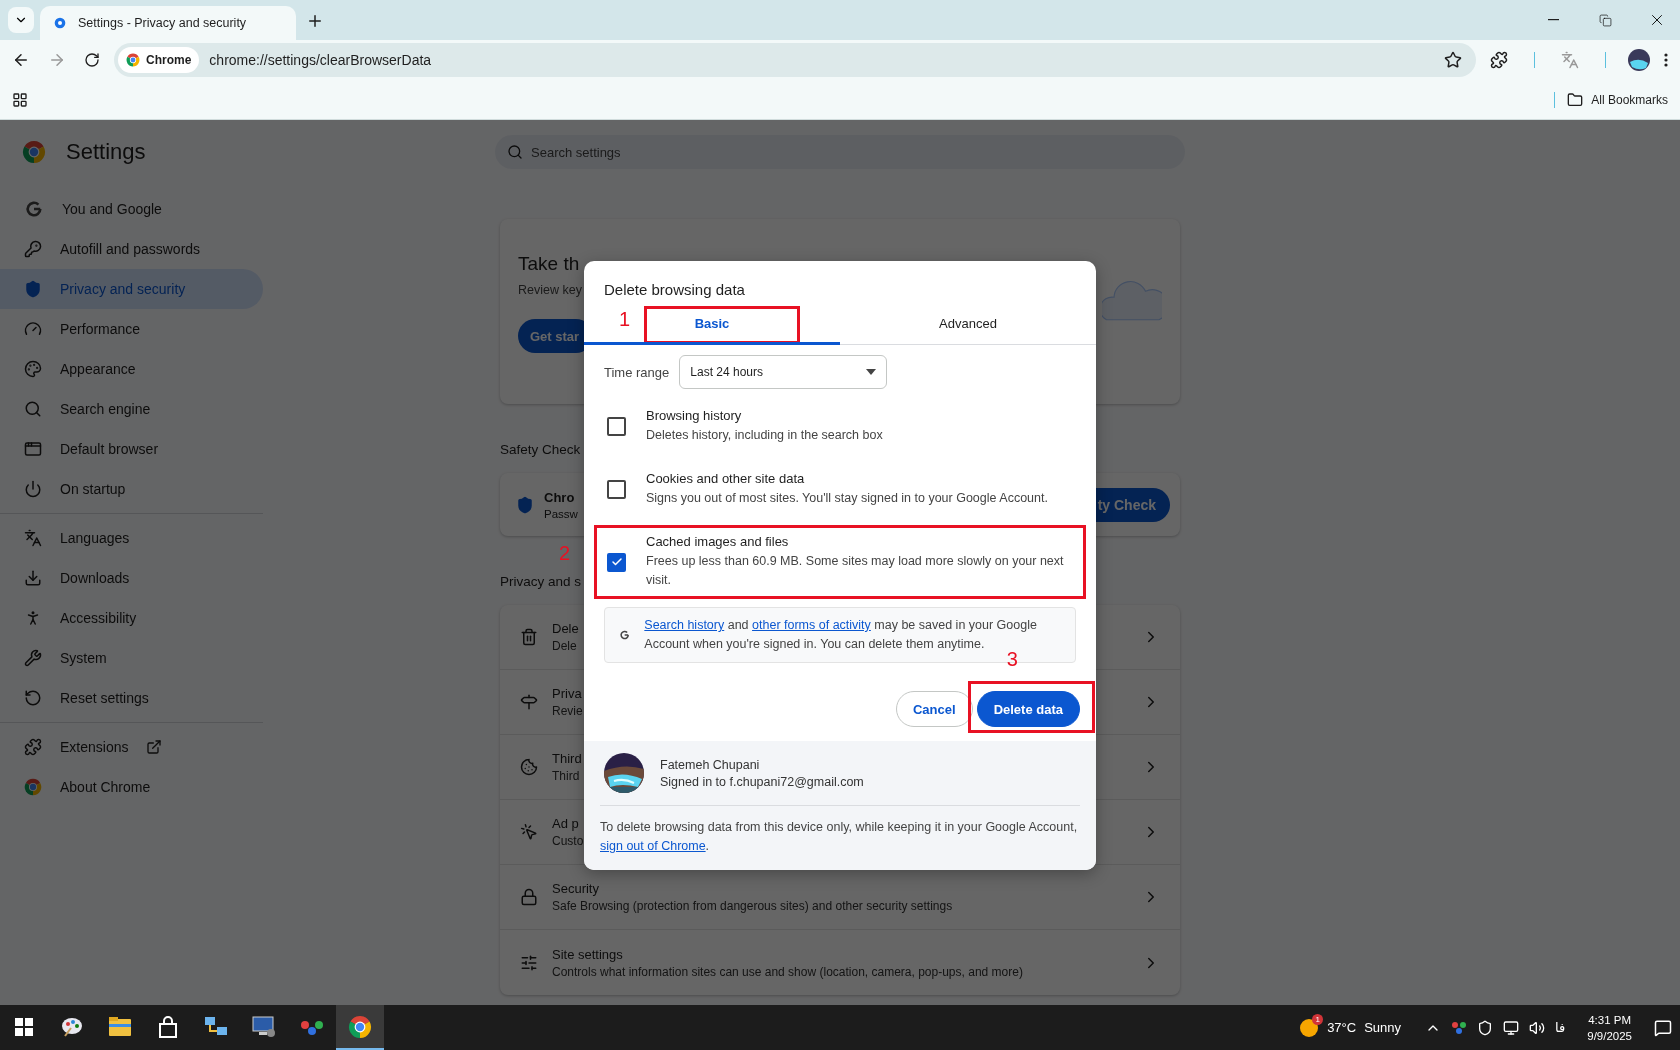 Image resolution: width=1680 pixels, height=1050 pixels. I want to click on clock: 4:31 PM 9/9/2025, so click(1609, 1027).